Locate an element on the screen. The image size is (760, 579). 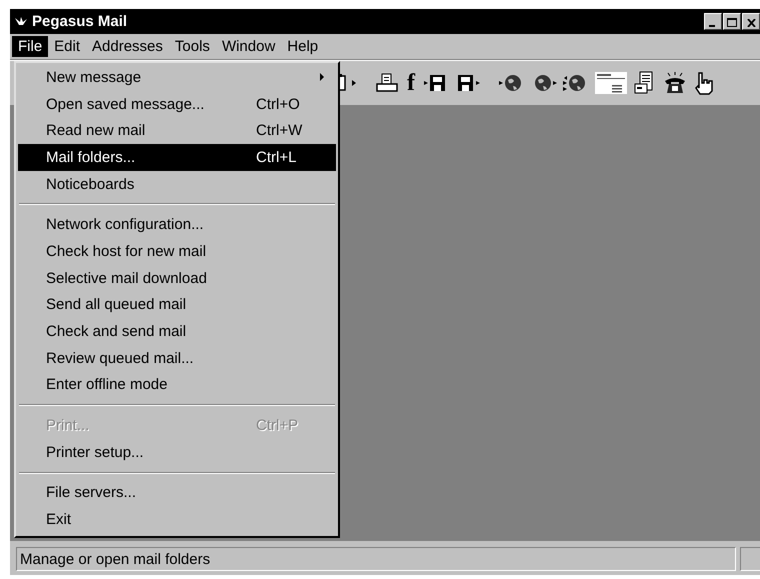
menu-item: Selective mail download is located at coordinates (177, 278).